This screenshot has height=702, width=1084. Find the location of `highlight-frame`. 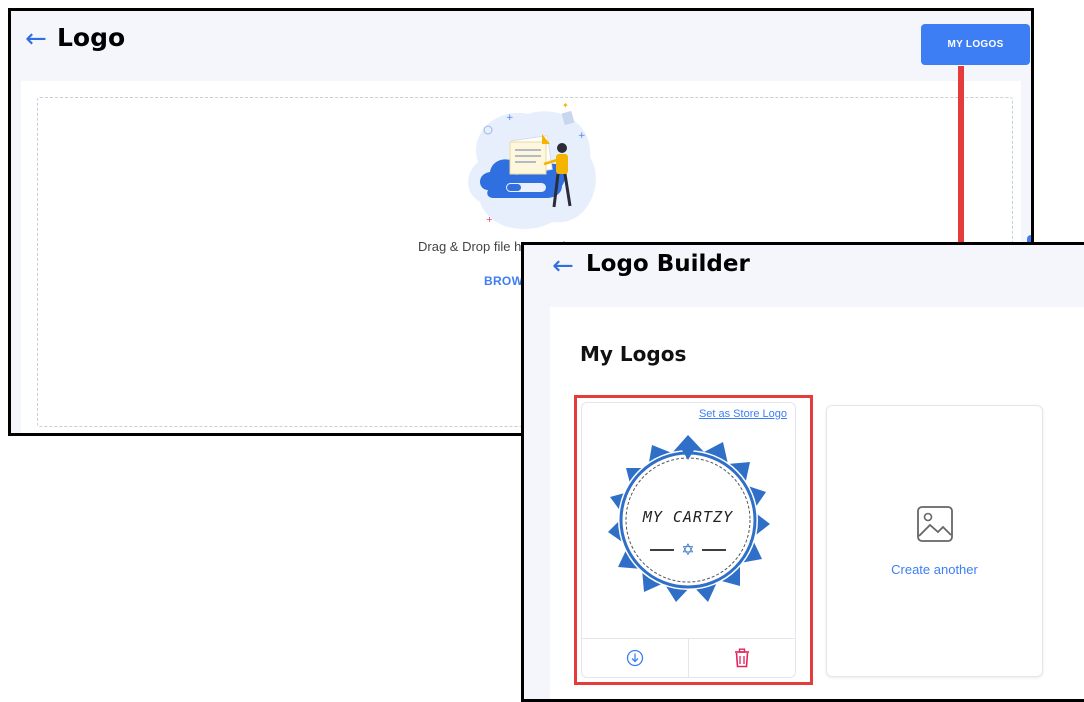

highlight-frame is located at coordinates (693, 540).